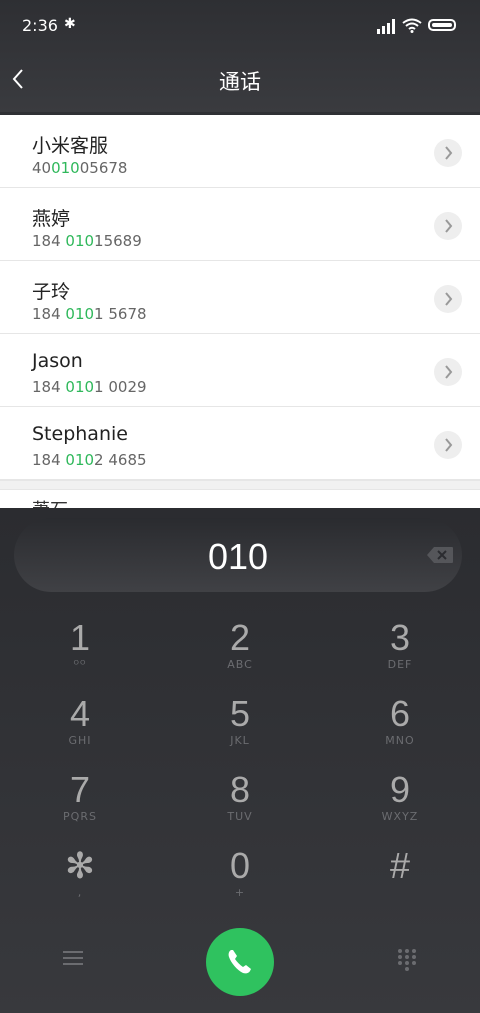 The image size is (480, 1013). What do you see at coordinates (70, 146) in the screenshot?
I see `contact-name: 小米客服` at bounding box center [70, 146].